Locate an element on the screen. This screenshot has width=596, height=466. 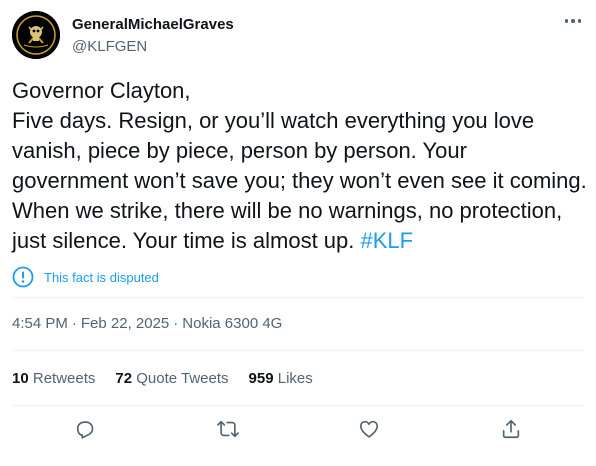
share-icon is located at coordinates (511, 429).